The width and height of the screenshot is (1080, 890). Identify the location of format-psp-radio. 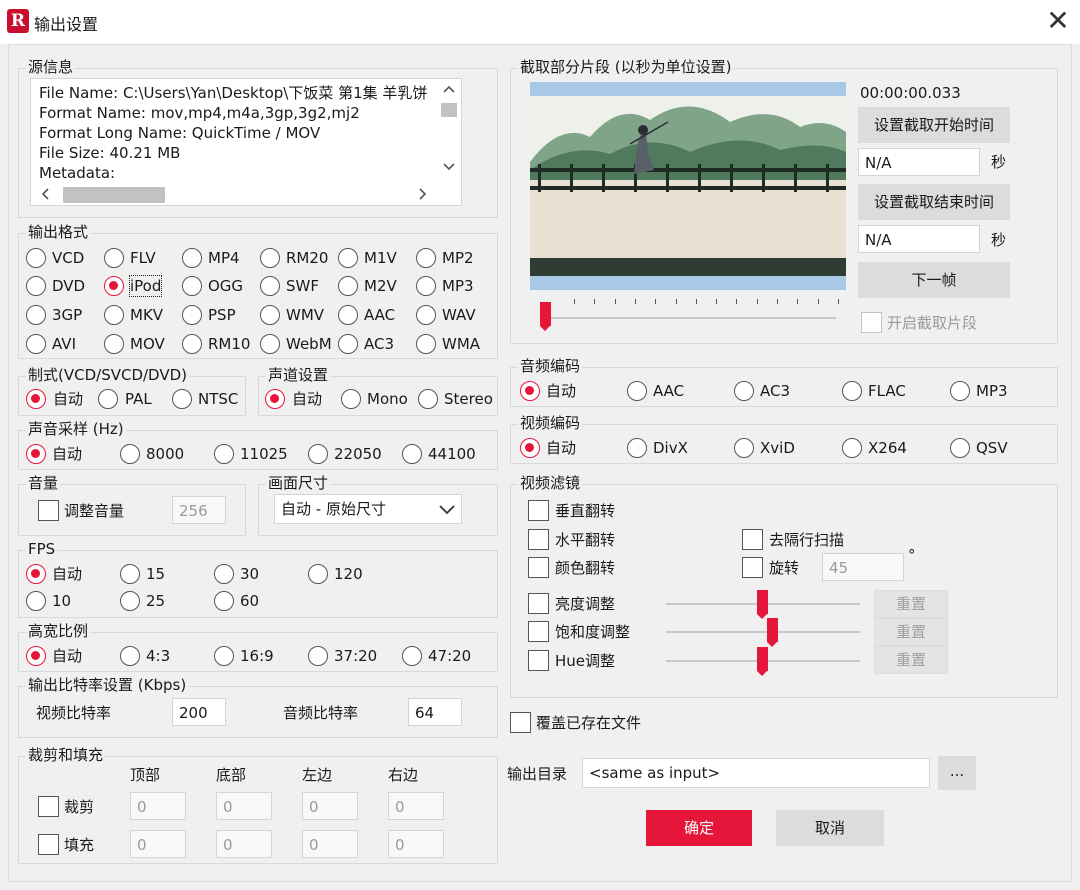
(192, 315).